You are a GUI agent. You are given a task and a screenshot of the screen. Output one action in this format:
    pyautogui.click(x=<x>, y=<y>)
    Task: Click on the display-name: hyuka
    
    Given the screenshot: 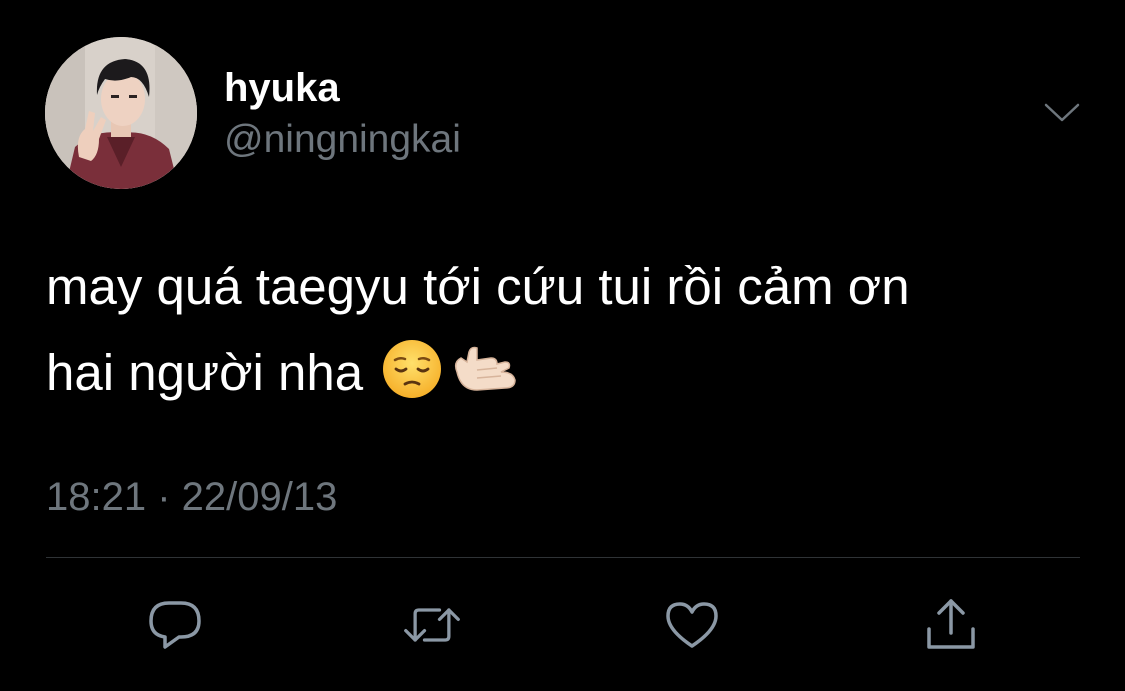 What is the action you would take?
    pyautogui.click(x=282, y=88)
    